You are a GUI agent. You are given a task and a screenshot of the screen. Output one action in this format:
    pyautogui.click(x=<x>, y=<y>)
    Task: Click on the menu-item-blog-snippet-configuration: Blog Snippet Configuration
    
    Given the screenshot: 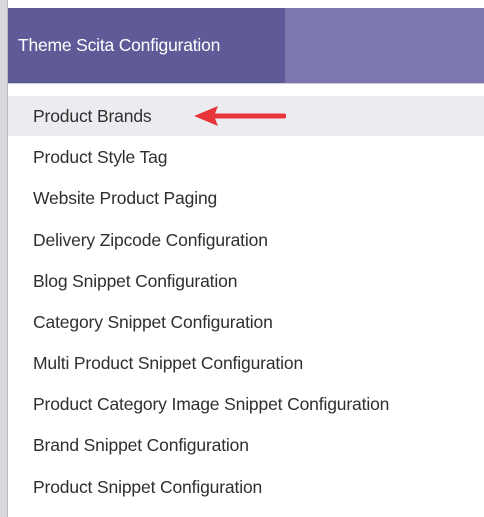 What is the action you would take?
    pyautogui.click(x=246, y=281)
    